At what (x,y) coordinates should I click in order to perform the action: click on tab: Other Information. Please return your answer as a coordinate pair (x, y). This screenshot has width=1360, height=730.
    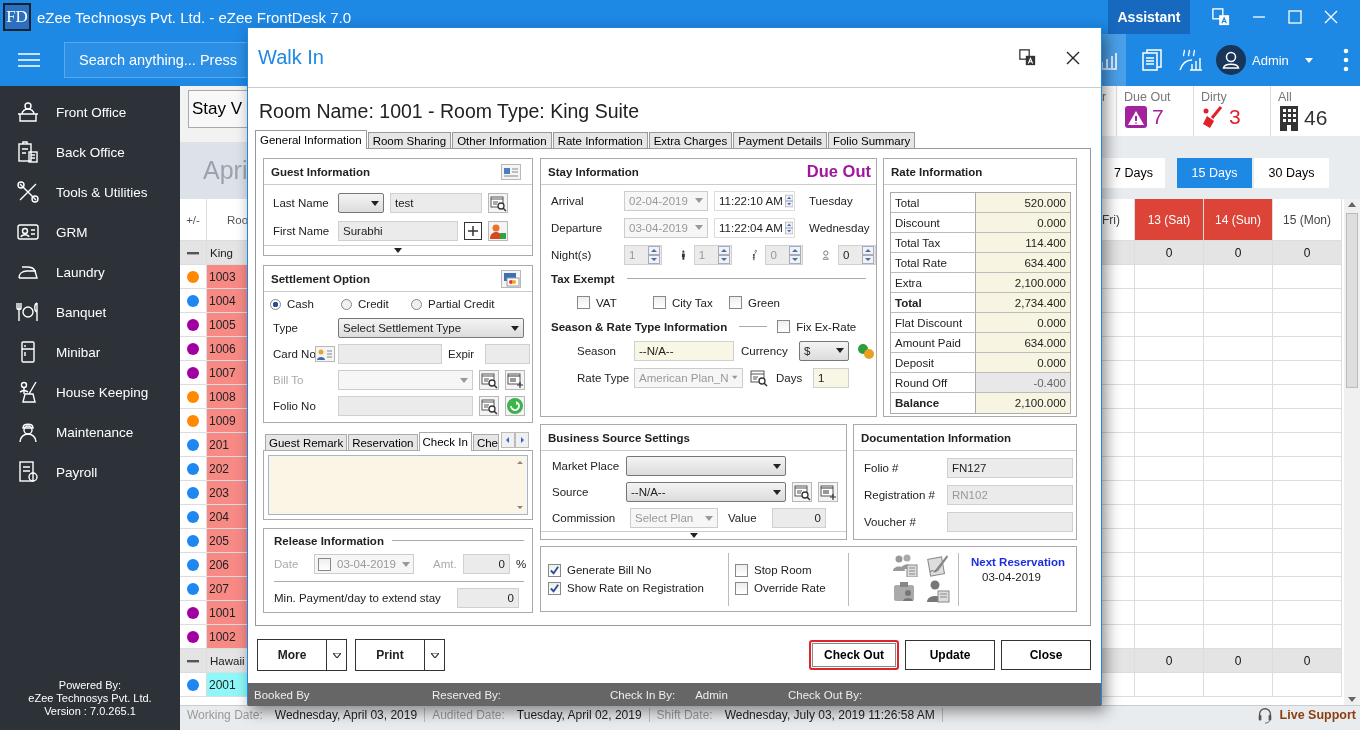
    Looking at the image, I should click on (502, 140).